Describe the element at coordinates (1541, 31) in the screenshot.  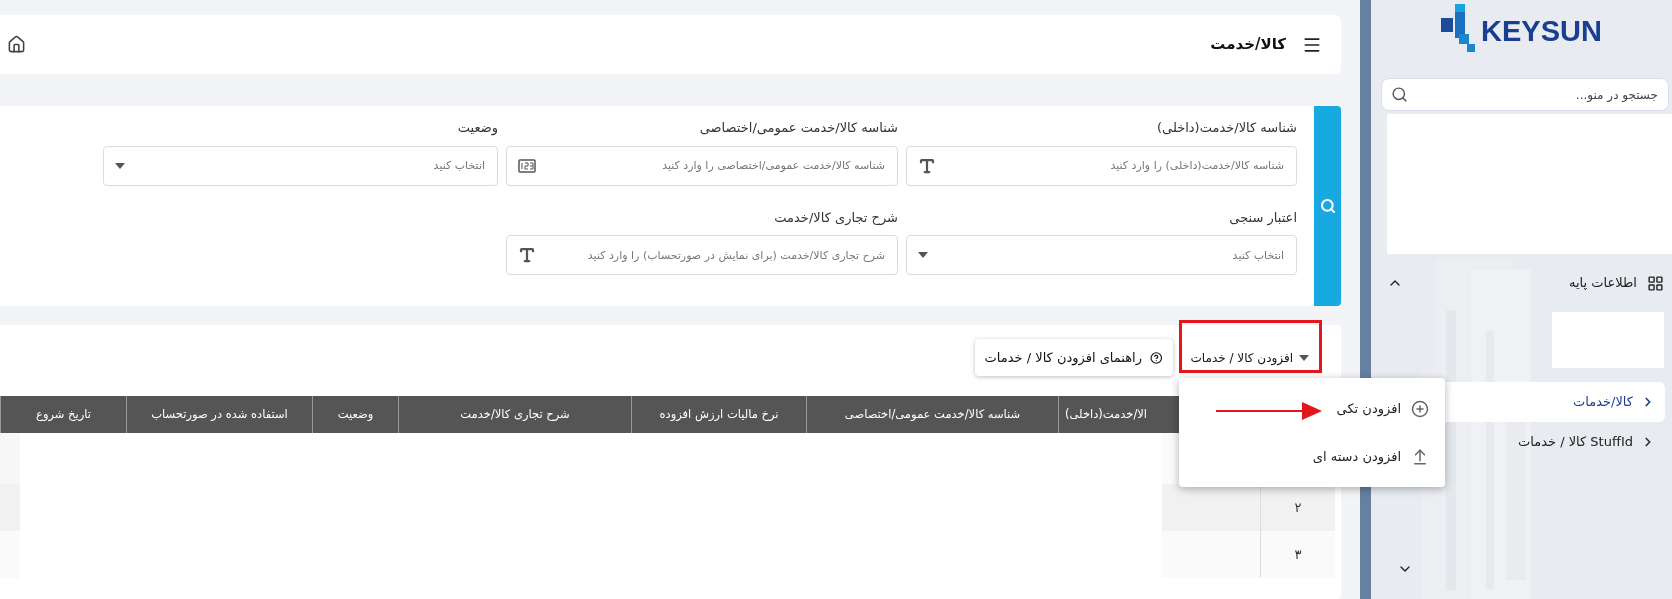
I see `logo-text: KEYSUN` at that location.